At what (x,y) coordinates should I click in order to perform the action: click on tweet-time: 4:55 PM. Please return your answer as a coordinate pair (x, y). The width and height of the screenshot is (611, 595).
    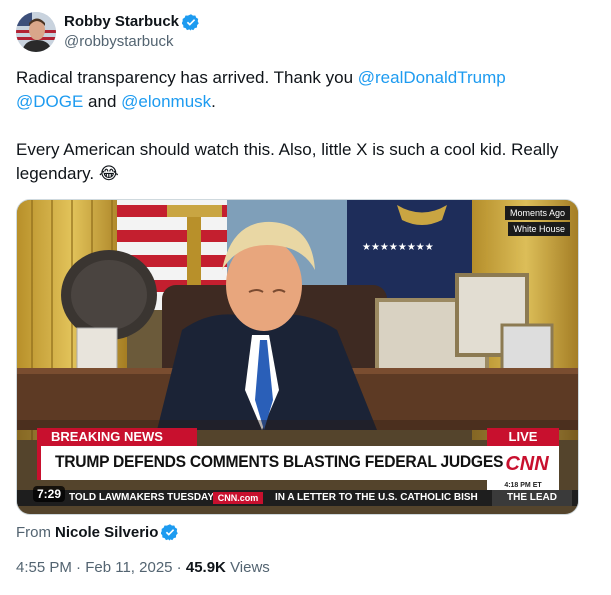
    Looking at the image, I should click on (44, 567).